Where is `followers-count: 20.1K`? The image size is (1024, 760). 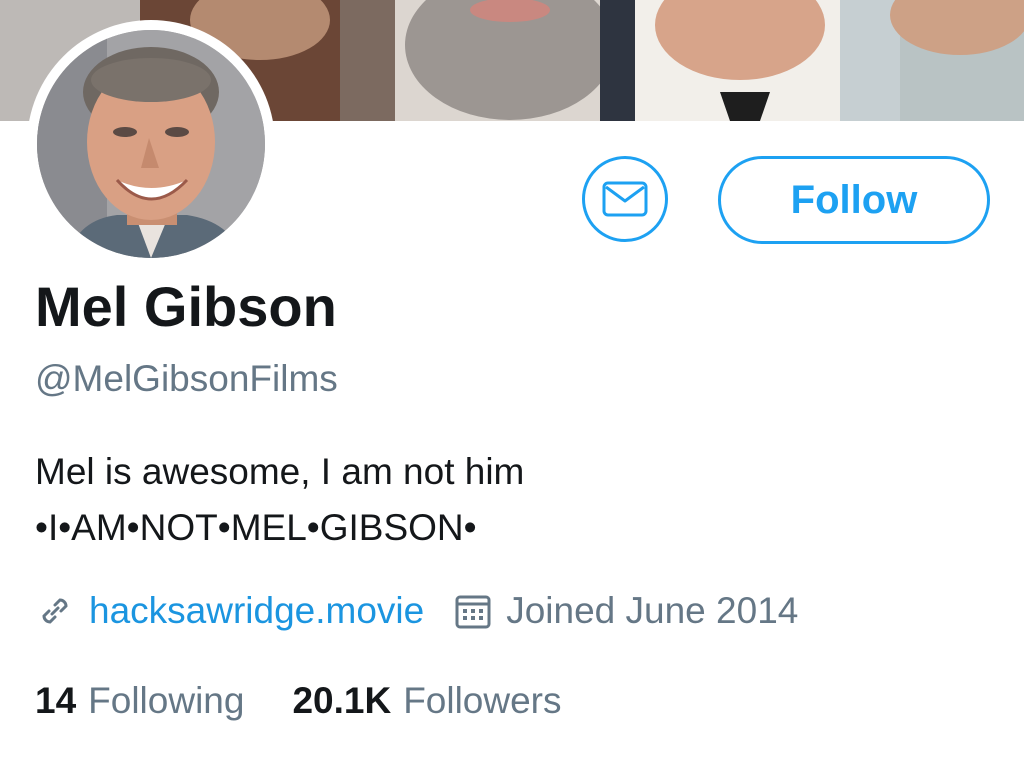
followers-count: 20.1K is located at coordinates (342, 700).